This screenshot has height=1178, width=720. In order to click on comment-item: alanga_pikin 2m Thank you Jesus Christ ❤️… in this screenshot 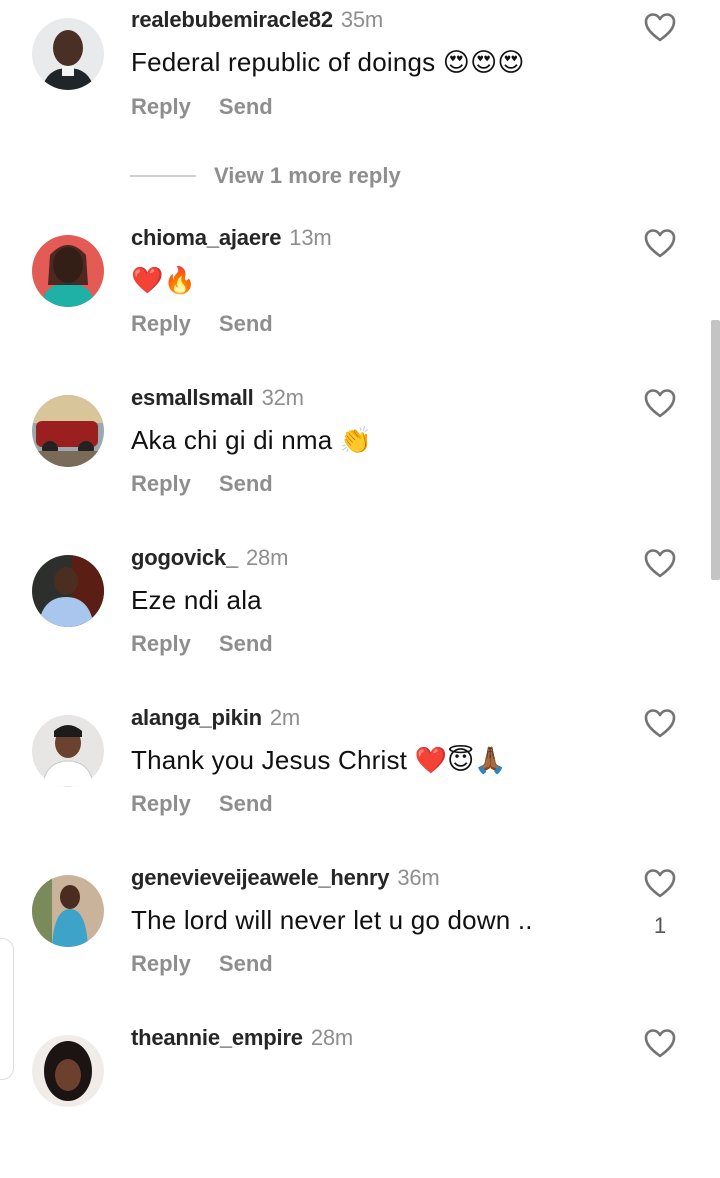, I will do `click(360, 778)`.